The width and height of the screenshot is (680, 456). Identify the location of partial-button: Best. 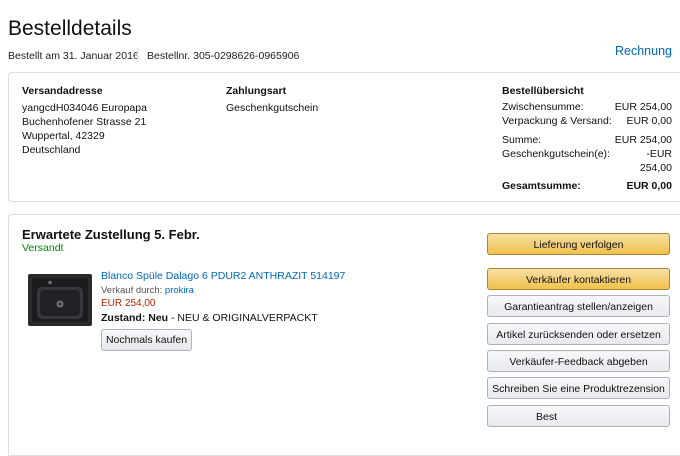
(578, 416).